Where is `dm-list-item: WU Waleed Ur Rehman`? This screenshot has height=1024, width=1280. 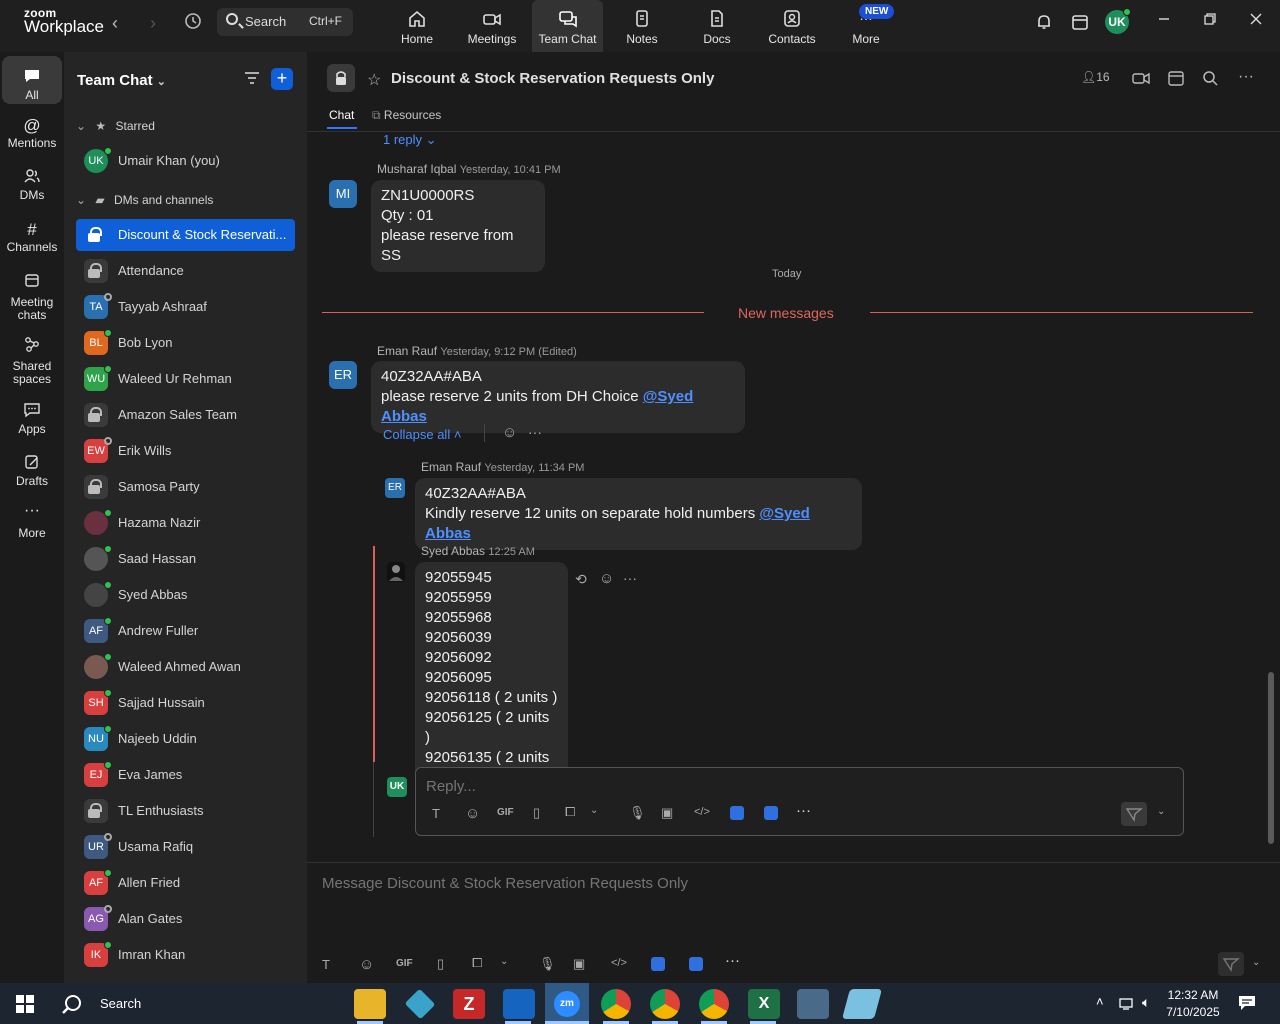
dm-list-item: WU Waleed Ur Rehman is located at coordinates (185, 379).